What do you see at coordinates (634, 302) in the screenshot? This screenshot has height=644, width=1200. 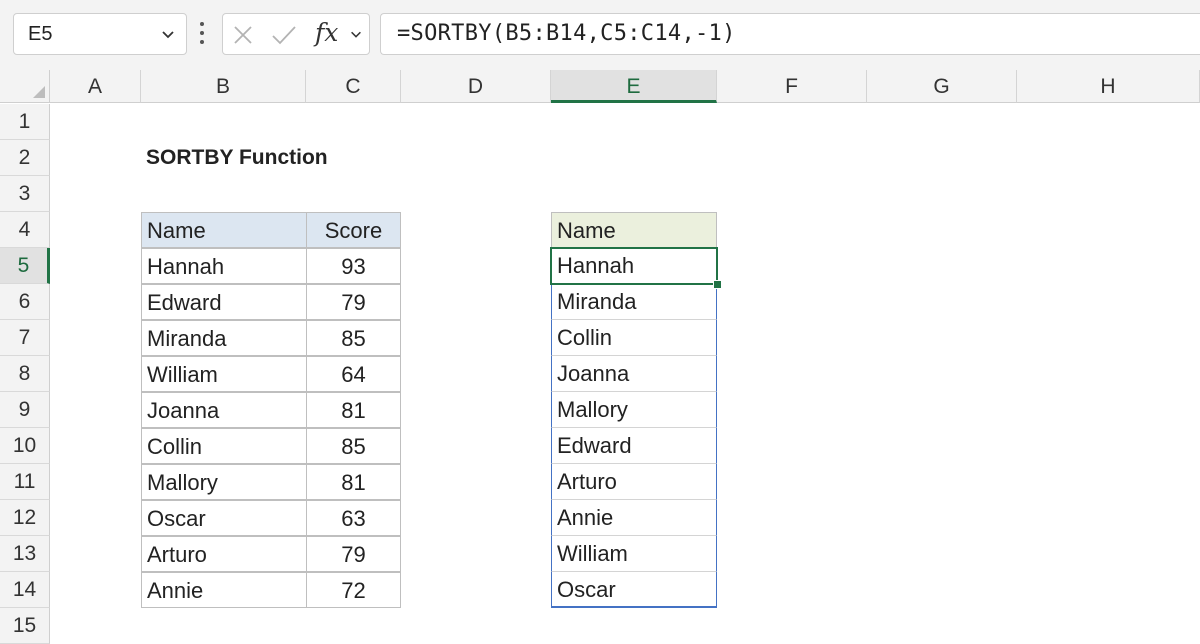 I see `result-cell: Miranda` at bounding box center [634, 302].